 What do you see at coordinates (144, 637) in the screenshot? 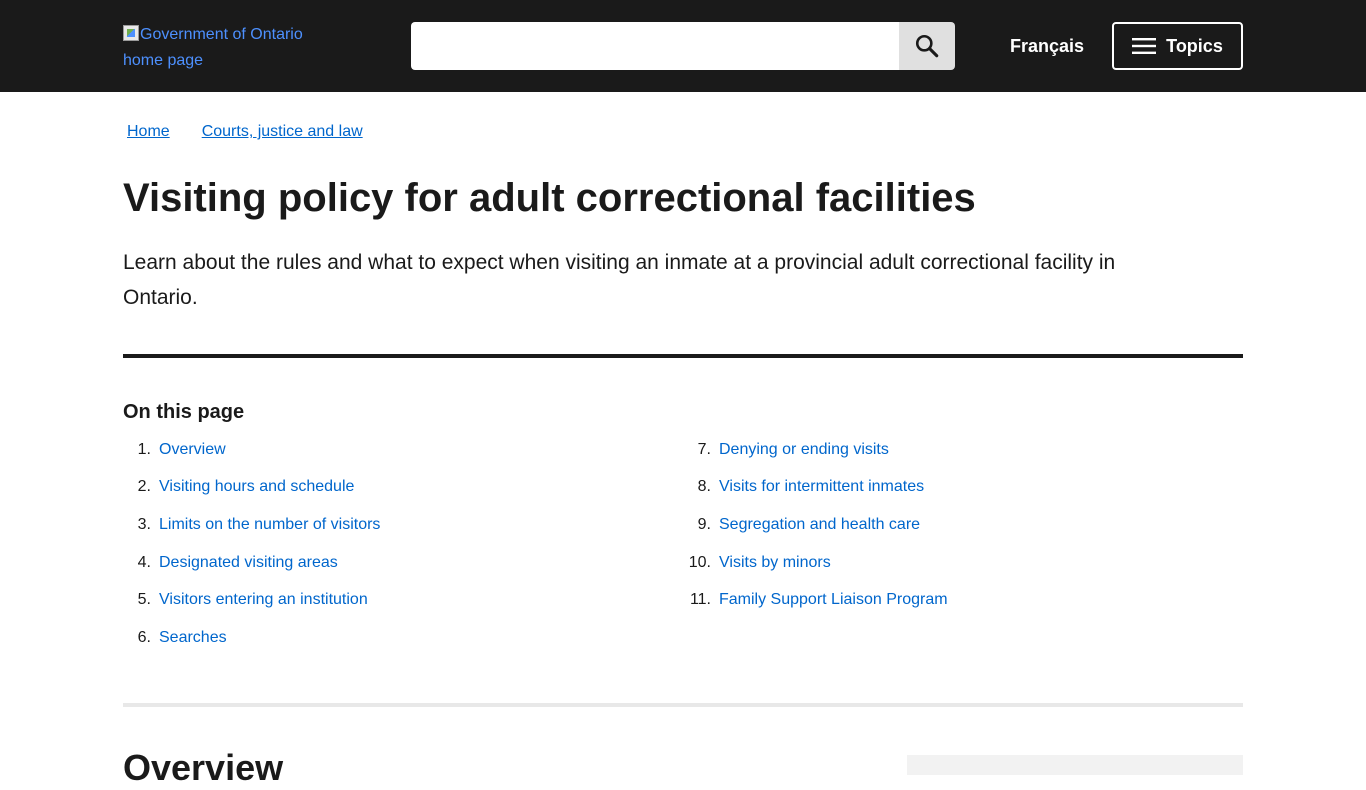
I see `toc-item-number: 6.` at bounding box center [144, 637].